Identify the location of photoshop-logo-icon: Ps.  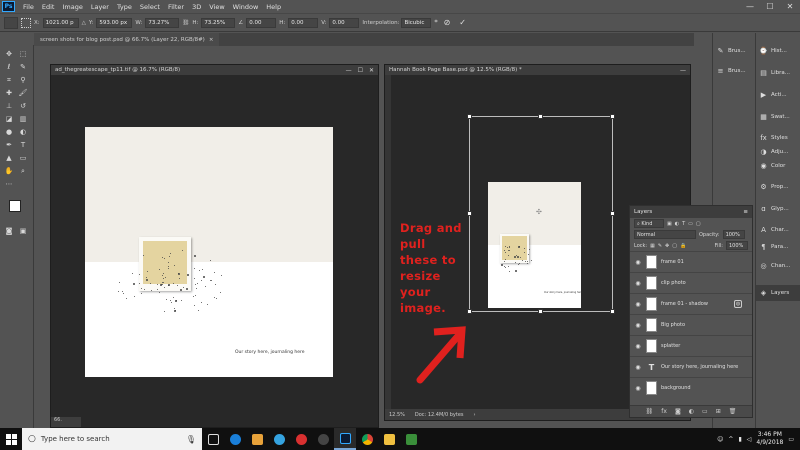
(8, 6).